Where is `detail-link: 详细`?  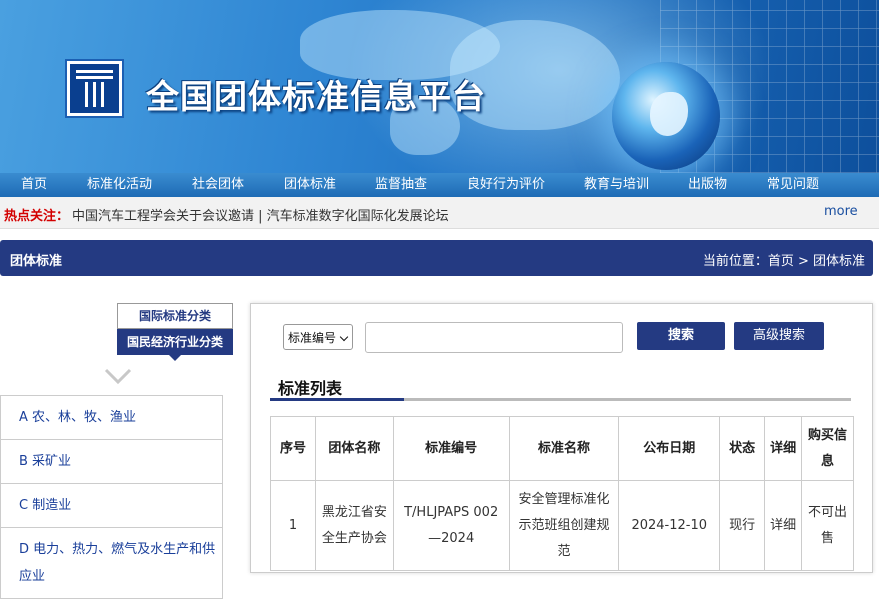
detail-link: 详细 is located at coordinates (783, 525).